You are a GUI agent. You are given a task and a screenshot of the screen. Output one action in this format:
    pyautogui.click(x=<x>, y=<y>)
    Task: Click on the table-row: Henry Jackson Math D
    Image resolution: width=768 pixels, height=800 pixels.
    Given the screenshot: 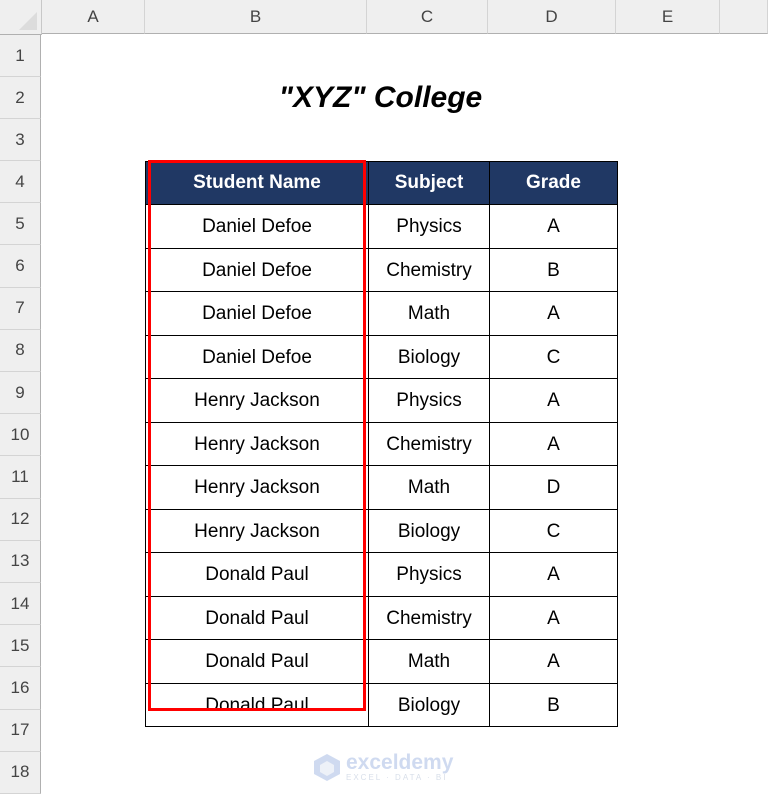 What is the action you would take?
    pyautogui.click(x=381, y=487)
    